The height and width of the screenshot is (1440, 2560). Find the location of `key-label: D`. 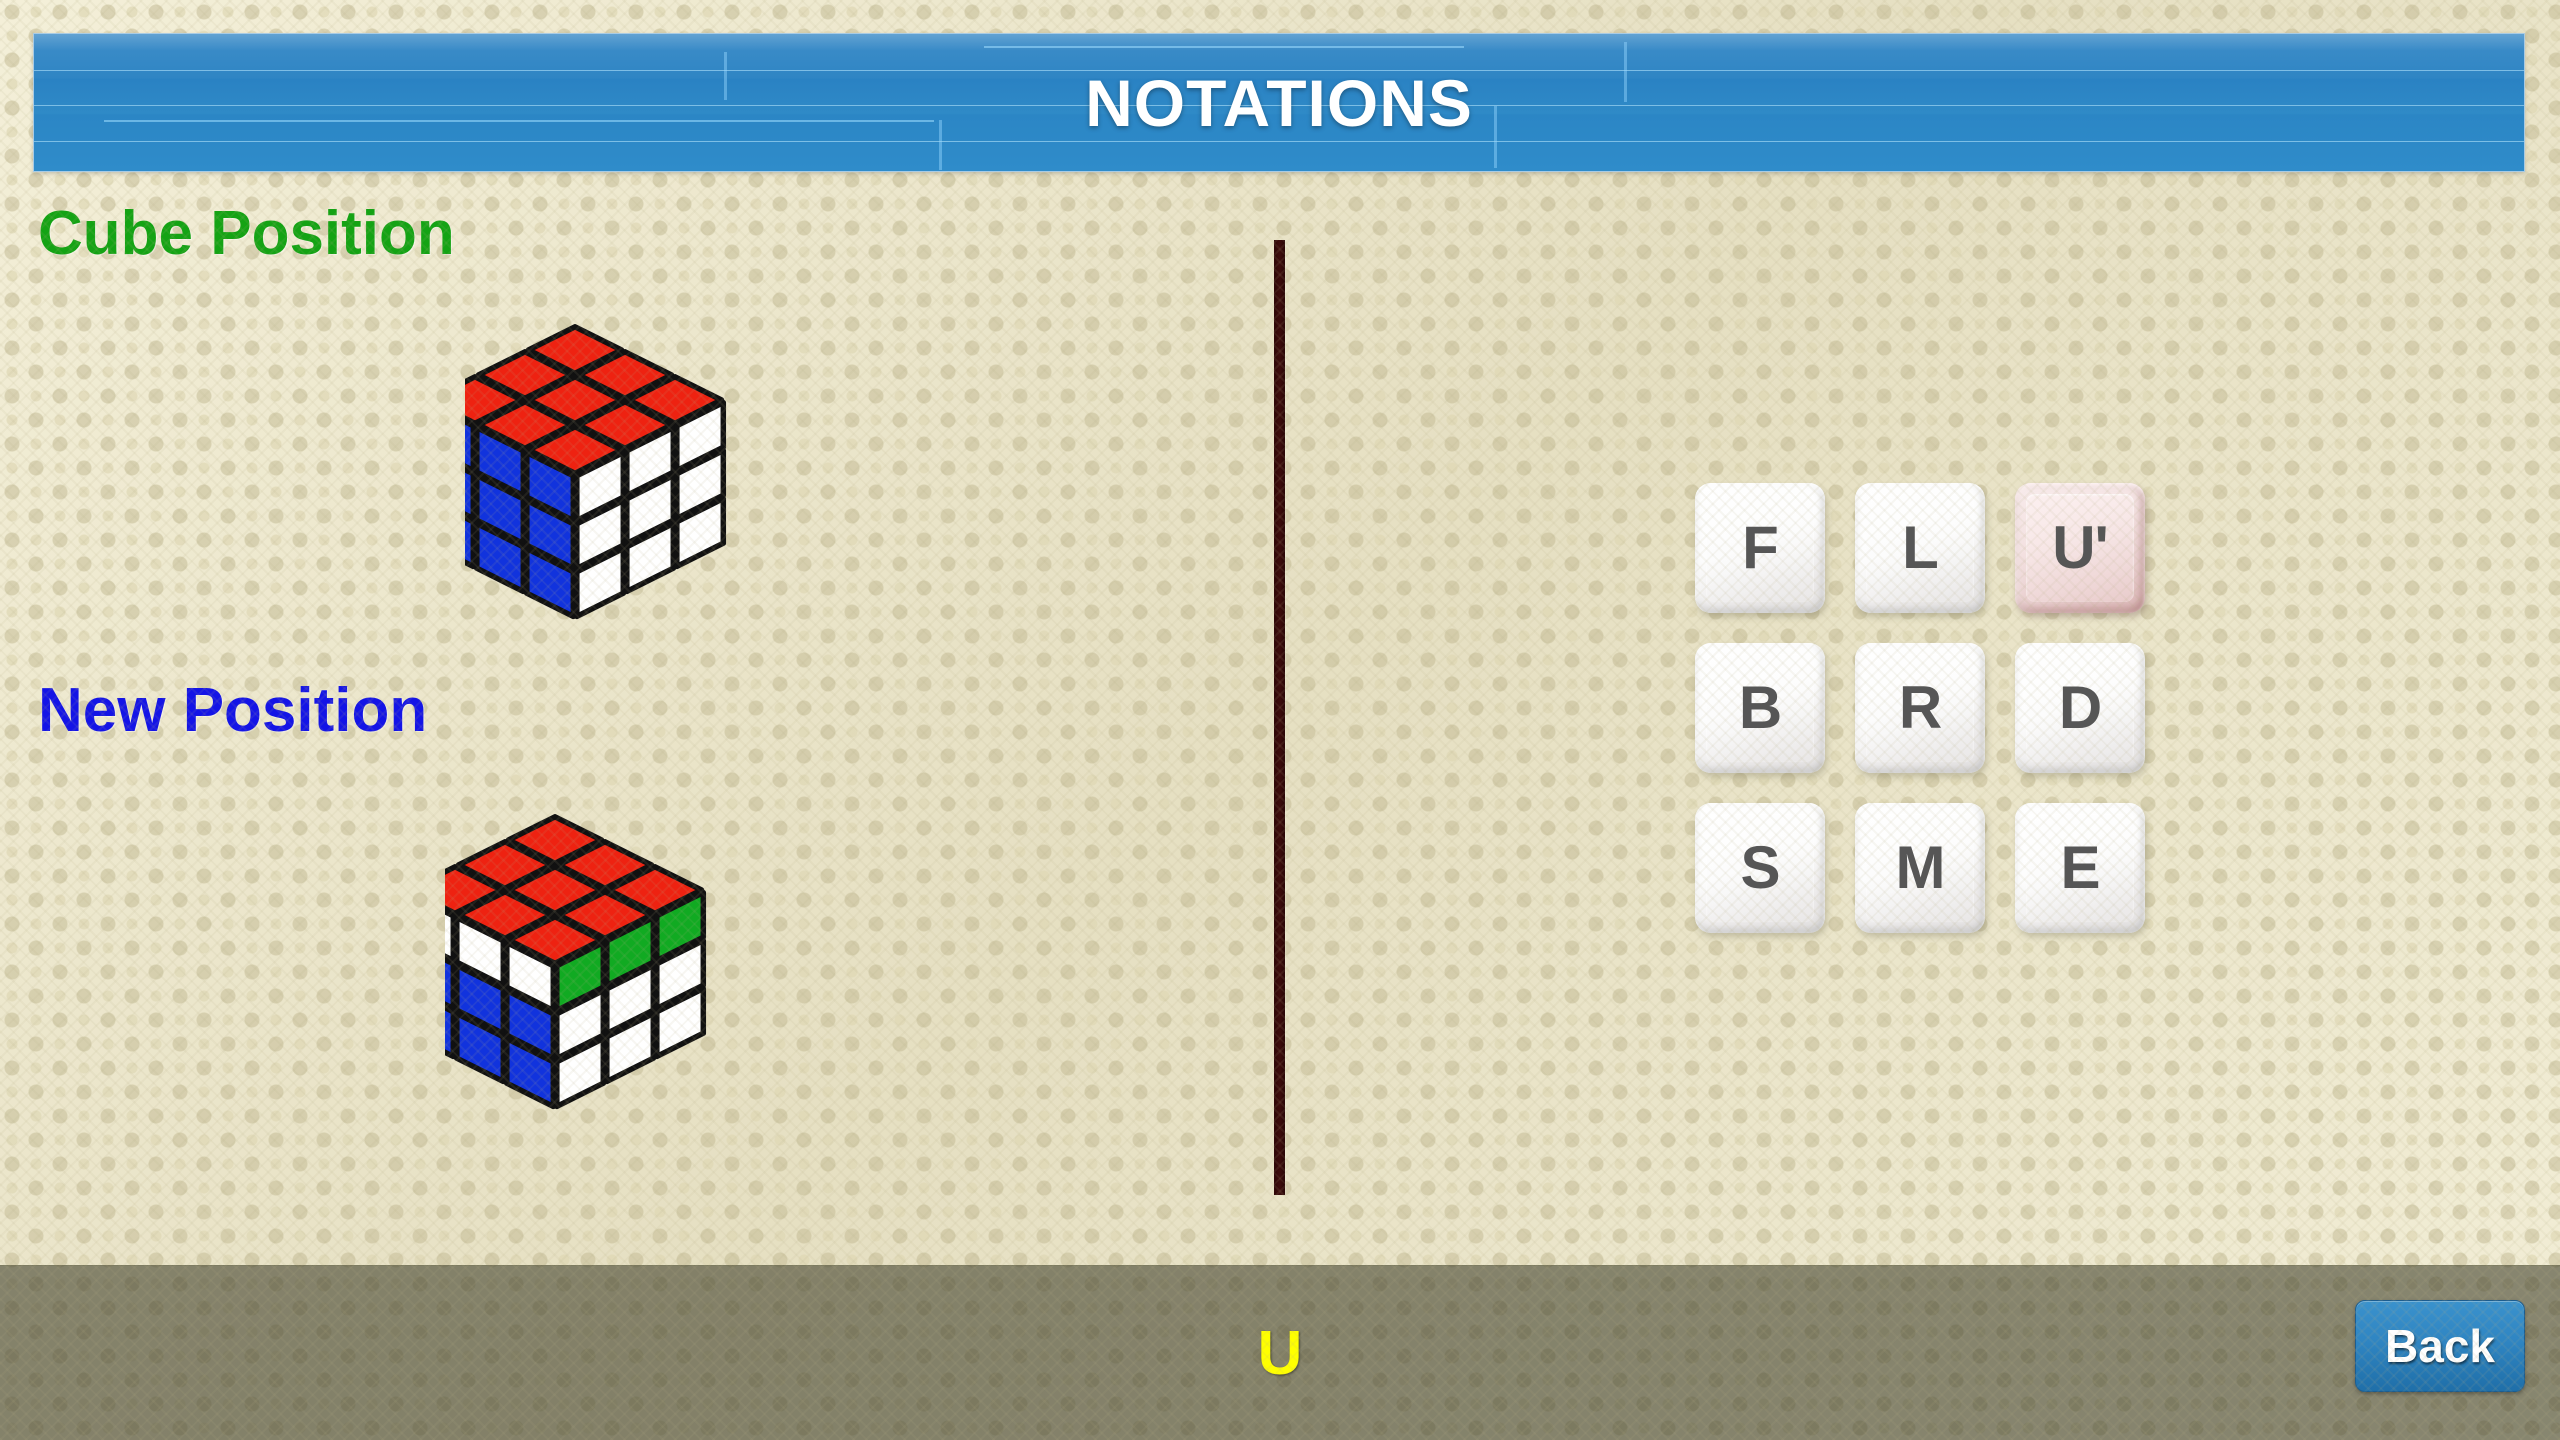

key-label: D is located at coordinates (2080, 707).